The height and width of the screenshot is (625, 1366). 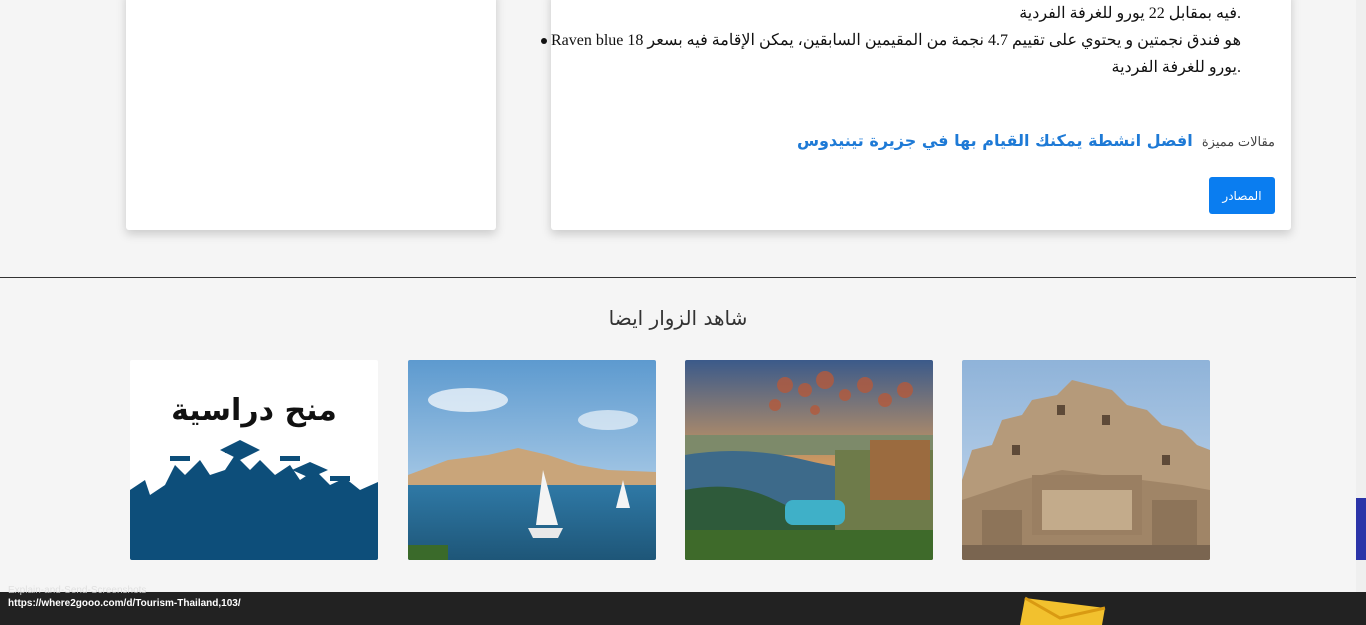 What do you see at coordinates (77, 590) in the screenshot?
I see `tooltip-line-1: Explain-and-Send-Screenshots` at bounding box center [77, 590].